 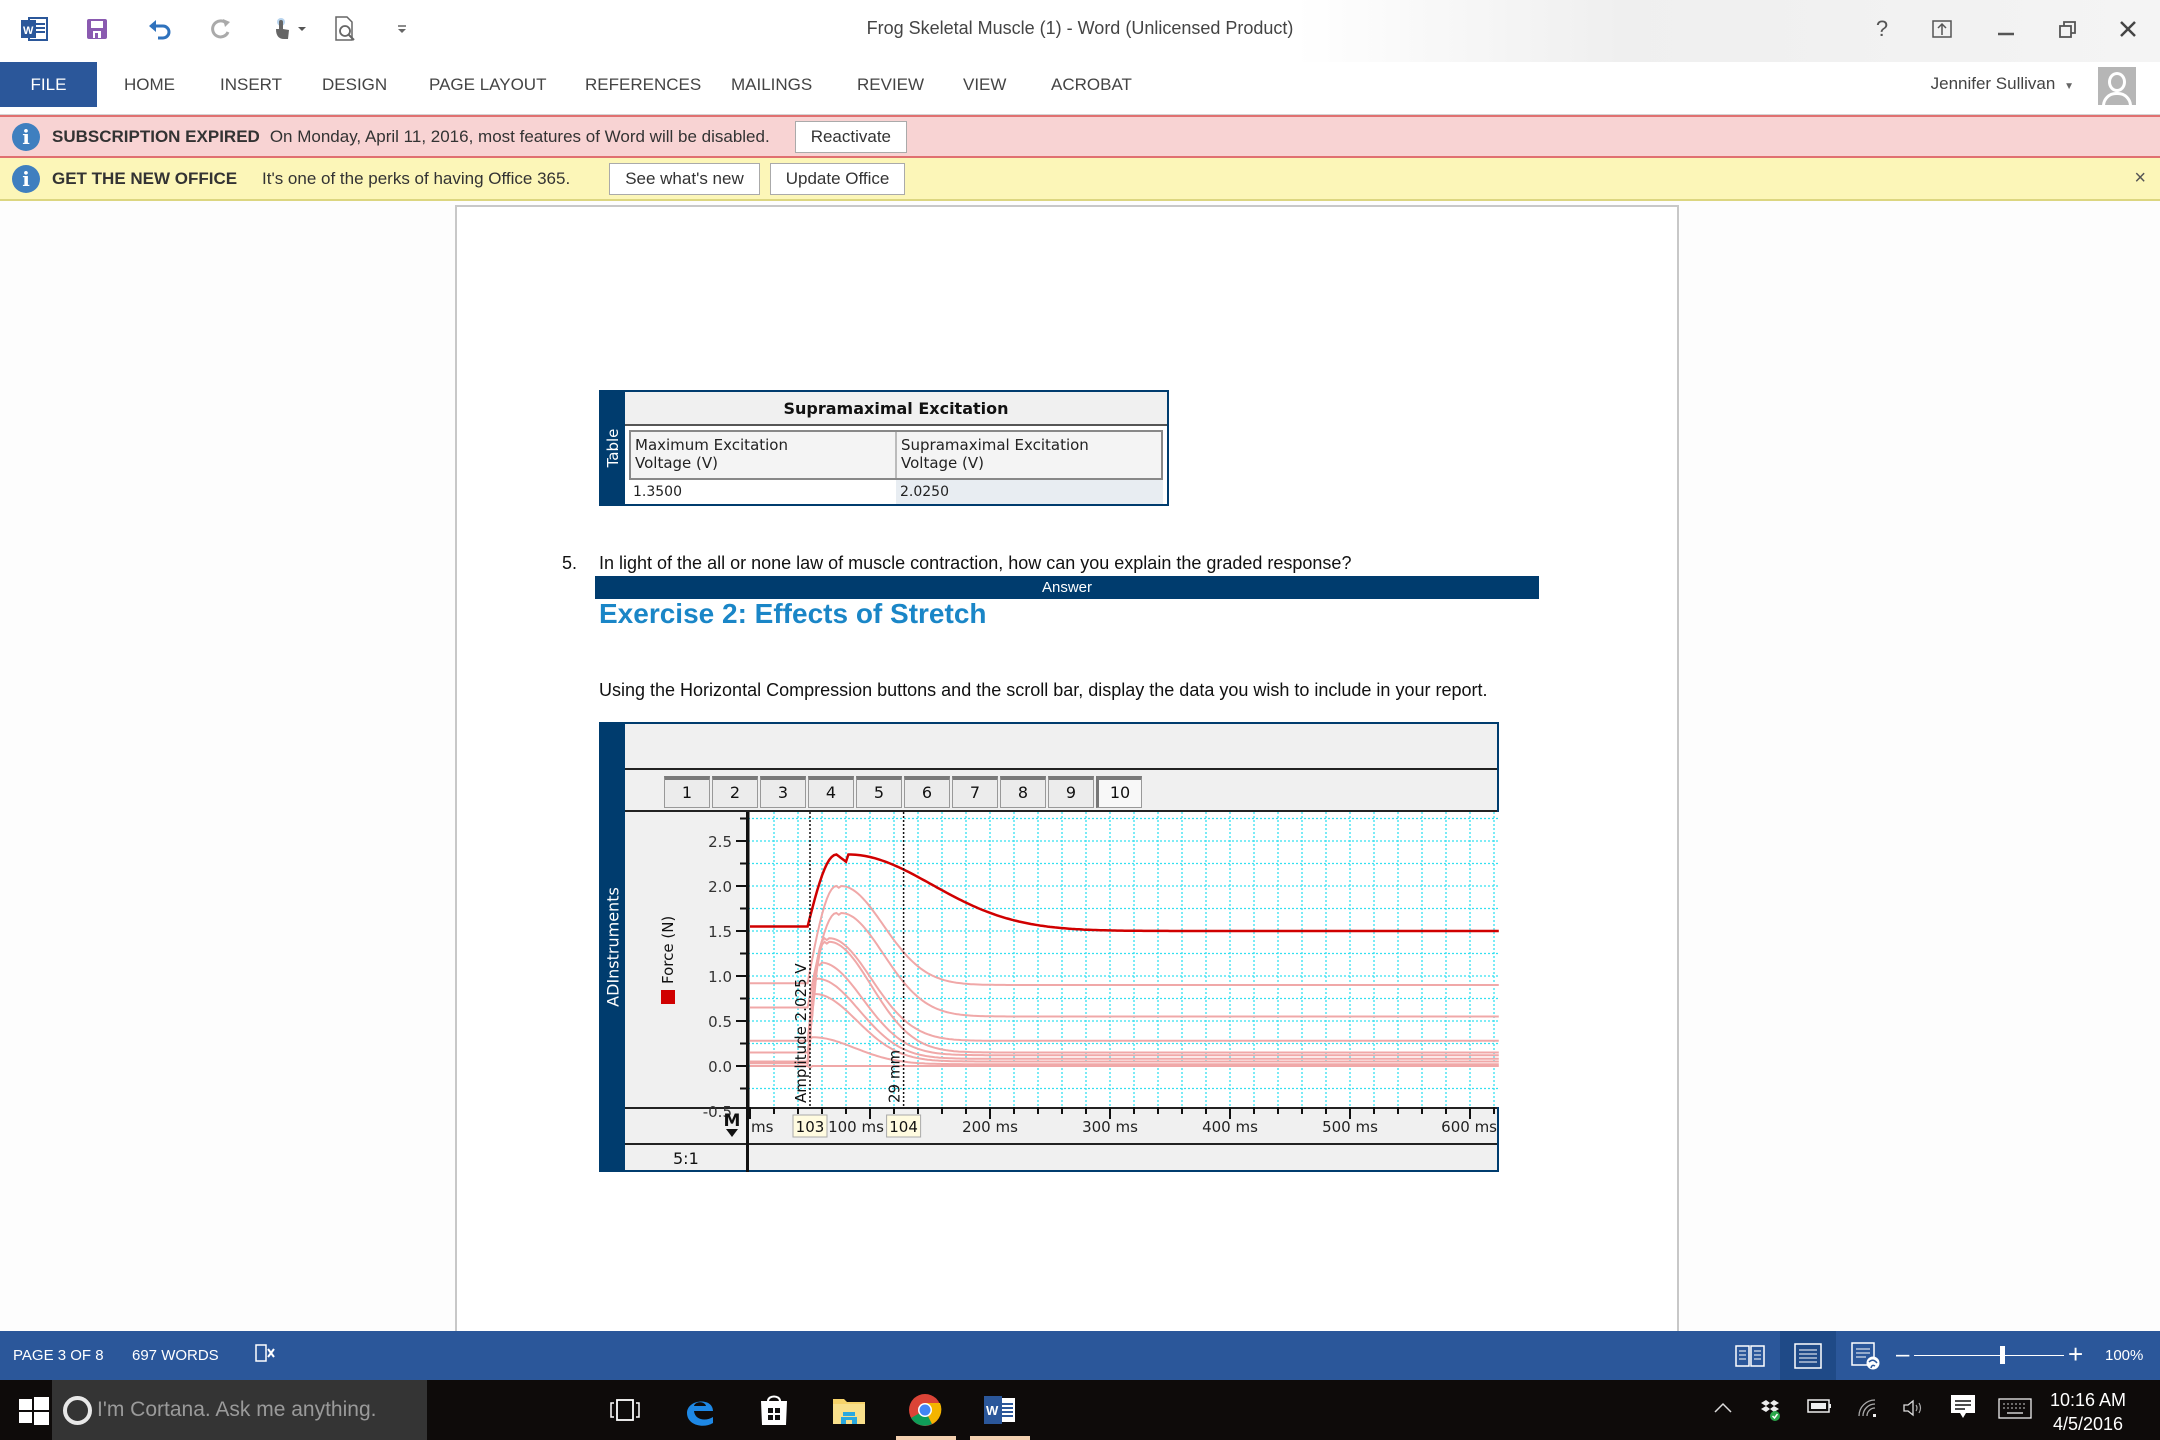 What do you see at coordinates (1067, 587) in the screenshot?
I see `answer-field: Answer` at bounding box center [1067, 587].